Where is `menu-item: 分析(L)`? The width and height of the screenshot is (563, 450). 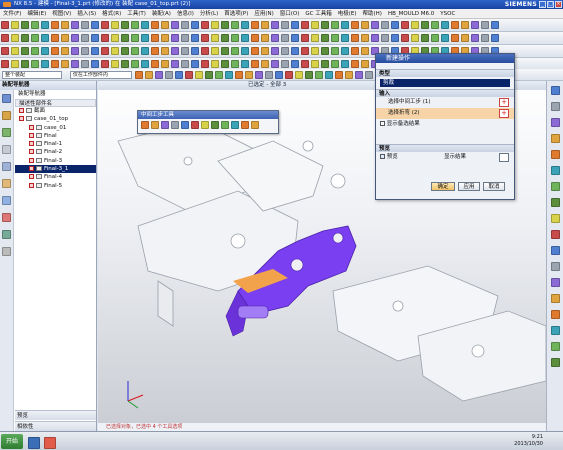 menu-item: 分析(L) is located at coordinates (209, 14).